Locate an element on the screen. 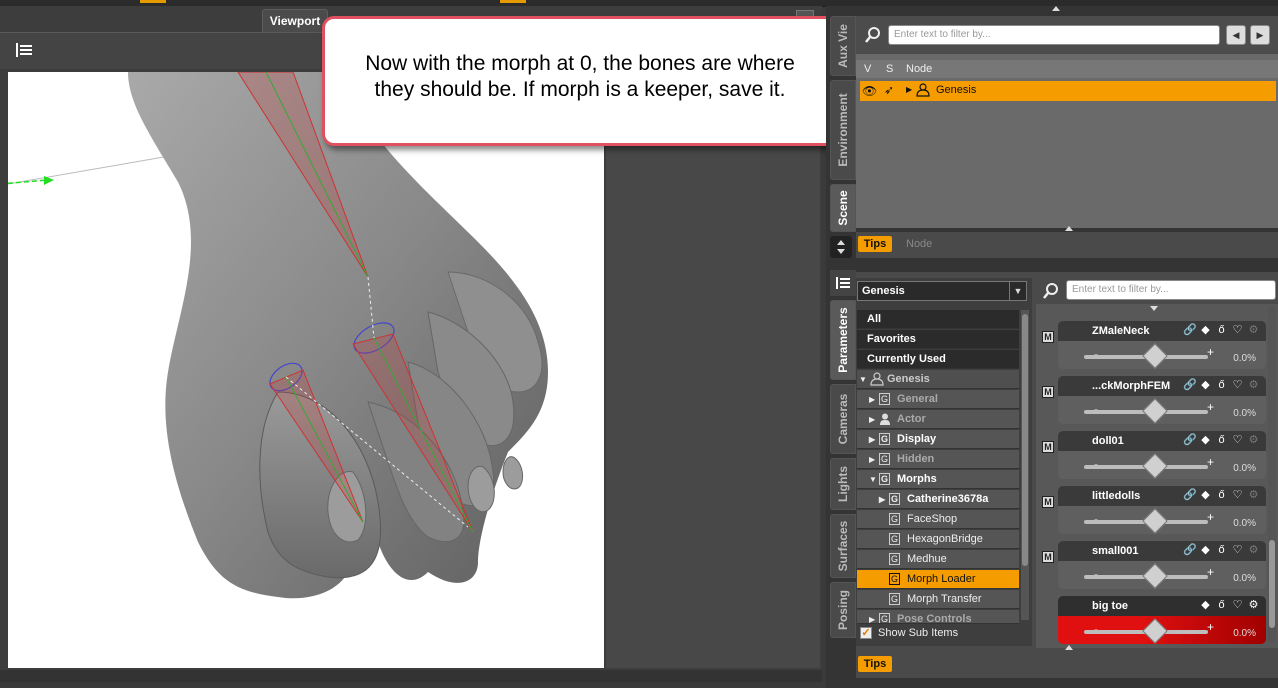  figure-select: Genesis ▼ is located at coordinates (942, 291).